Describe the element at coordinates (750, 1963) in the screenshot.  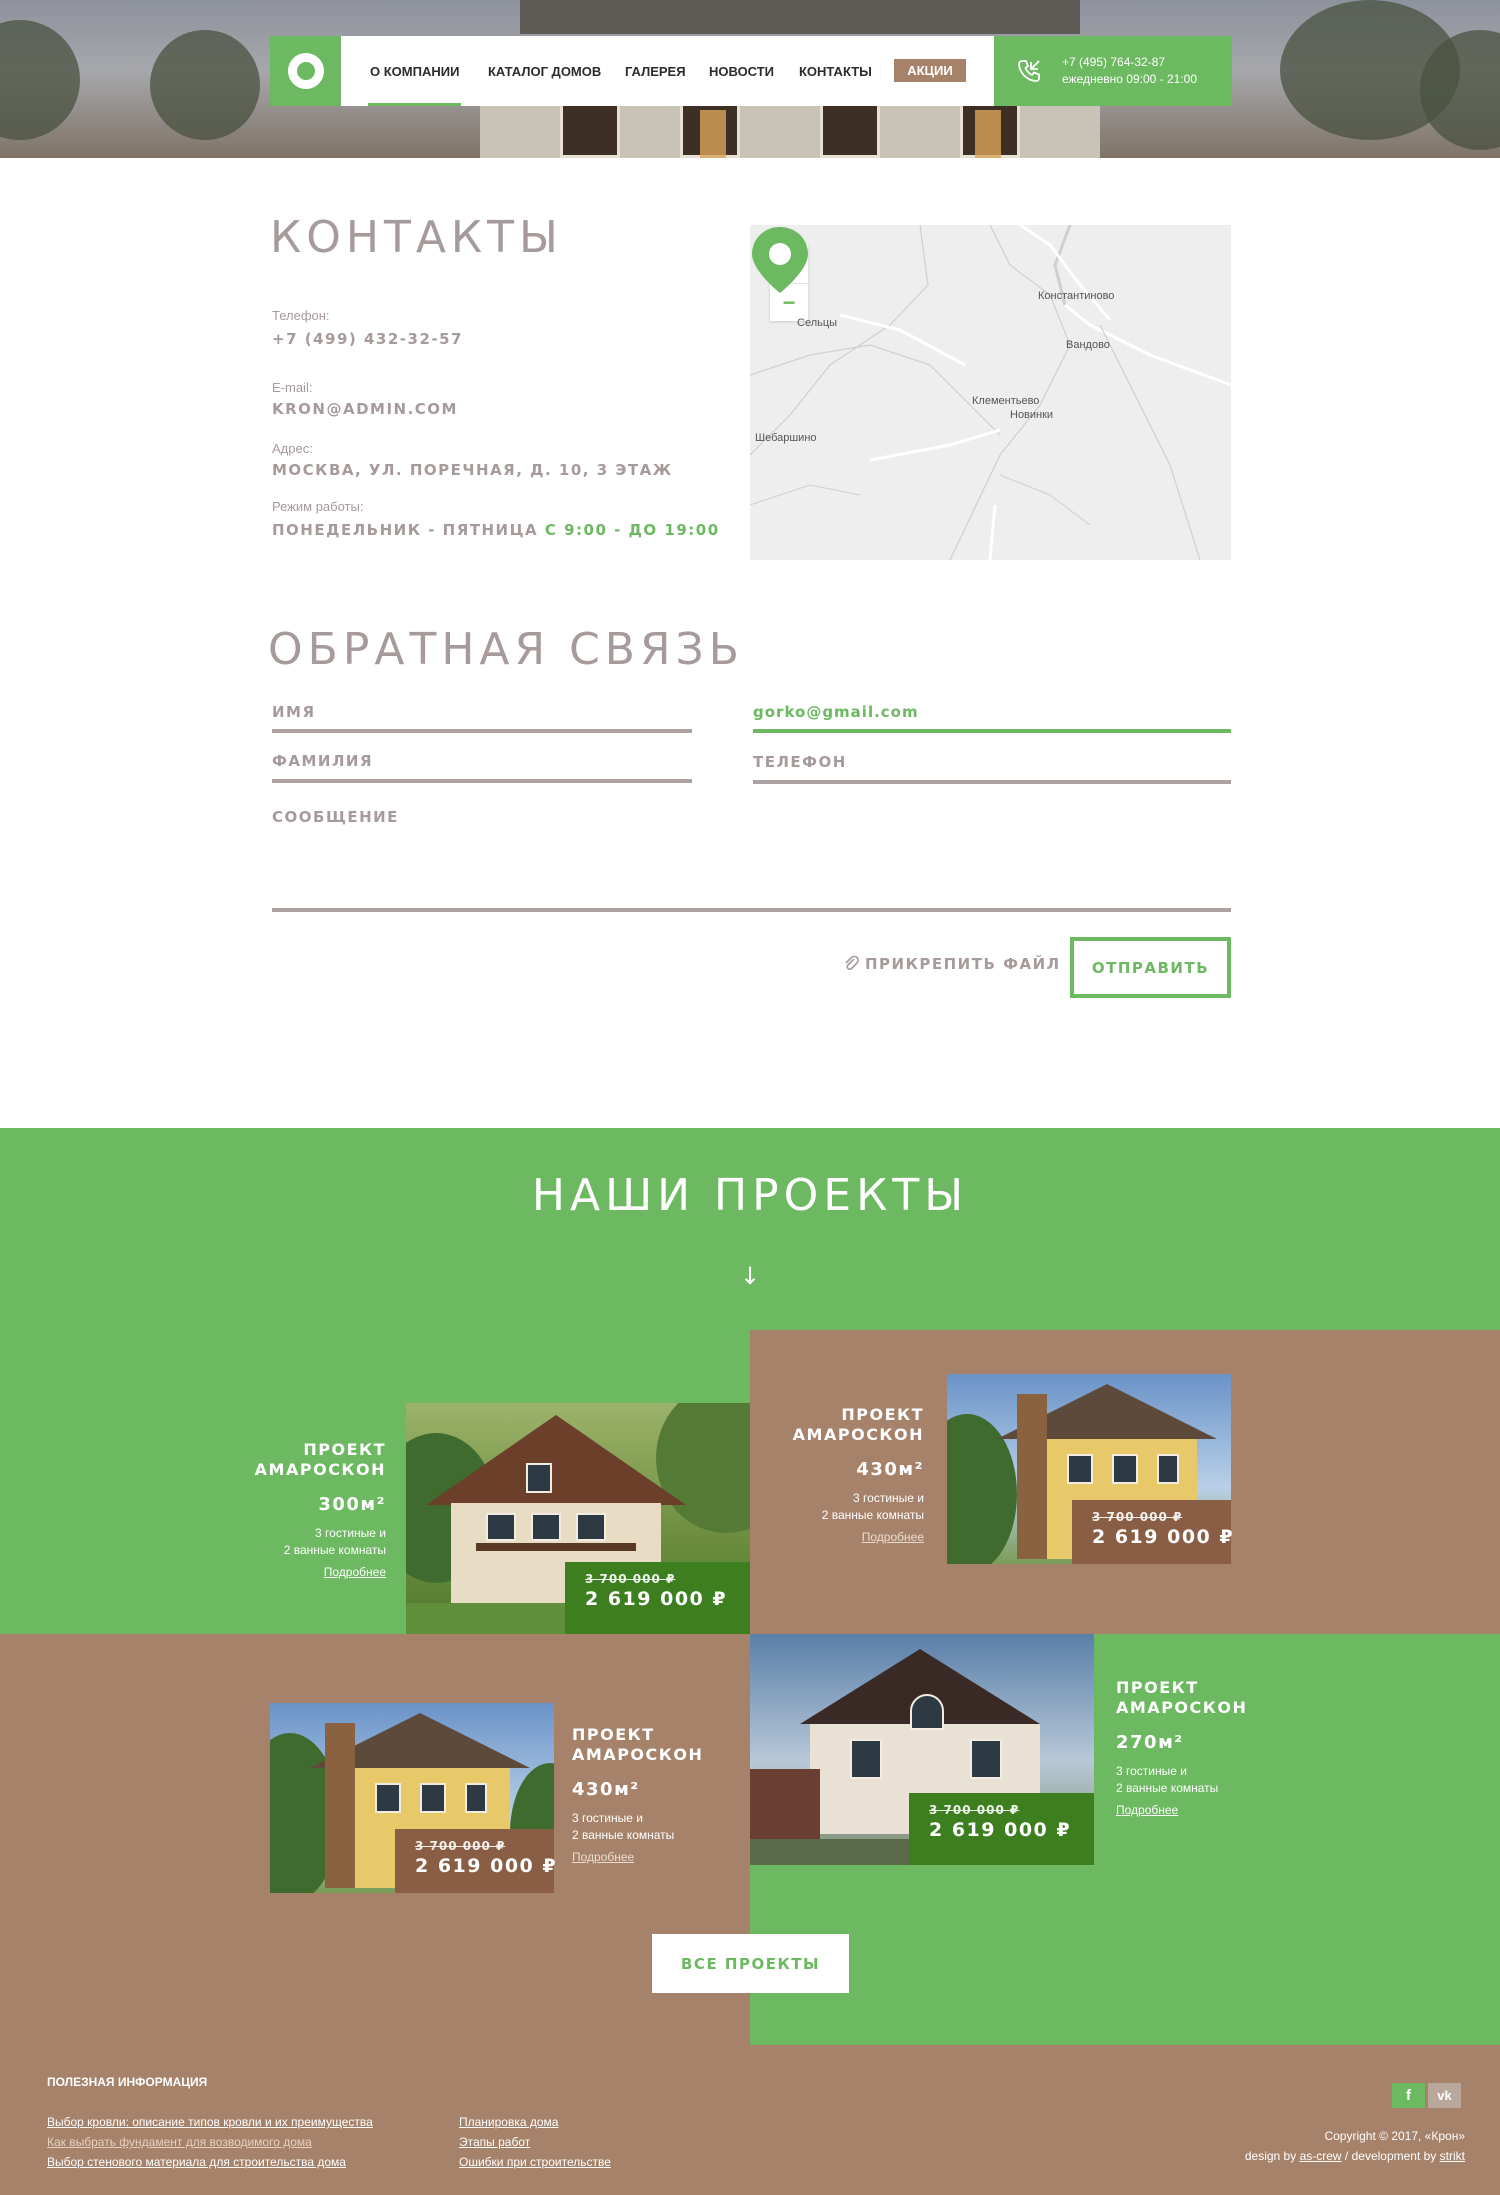
I see `all-projects-button: ВСЕ ПРОЕКТЫ` at that location.